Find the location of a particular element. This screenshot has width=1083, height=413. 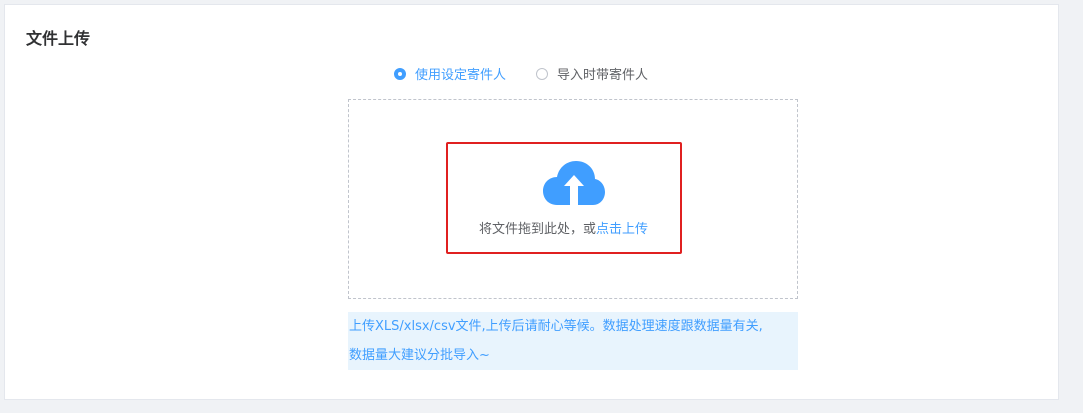

panel-title: 文件上传 is located at coordinates (58, 38).